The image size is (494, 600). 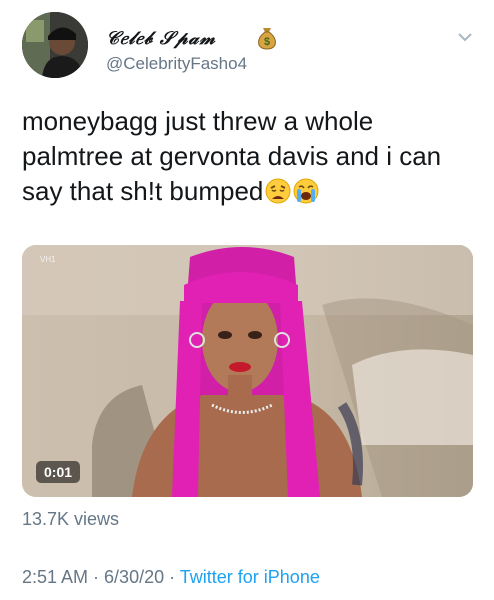 I want to click on tweet-text-line-3: say that shǃt bumped, so click(x=143, y=191).